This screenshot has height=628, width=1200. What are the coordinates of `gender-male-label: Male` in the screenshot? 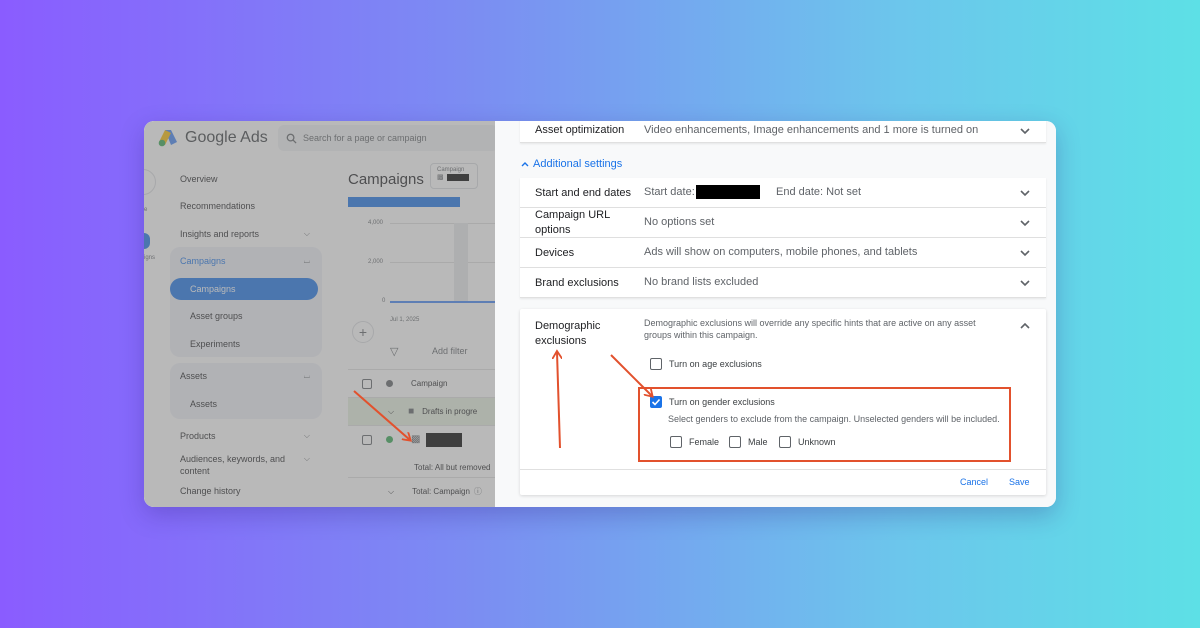 It's located at (758, 442).